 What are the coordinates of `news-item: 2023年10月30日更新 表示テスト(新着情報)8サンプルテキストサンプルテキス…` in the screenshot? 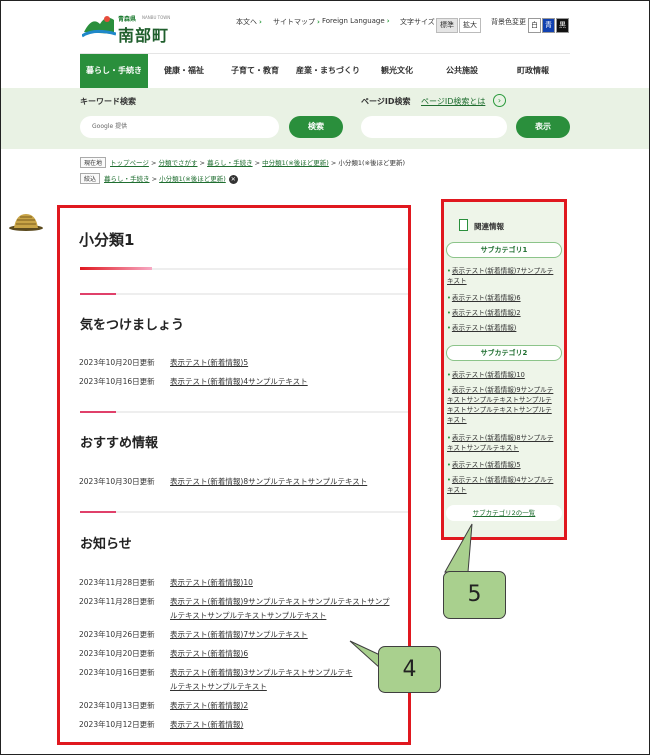 It's located at (223, 482).